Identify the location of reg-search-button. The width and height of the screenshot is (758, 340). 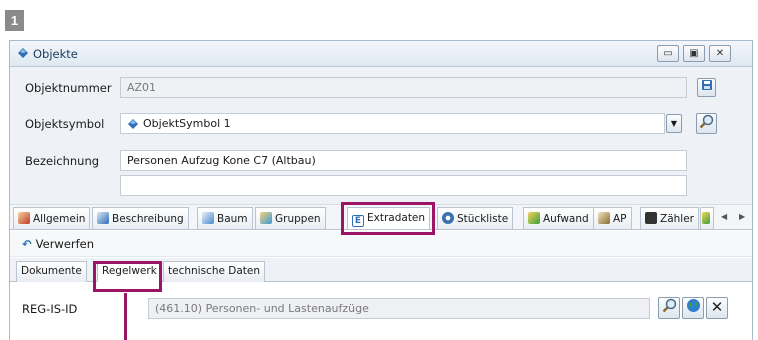
(669, 308).